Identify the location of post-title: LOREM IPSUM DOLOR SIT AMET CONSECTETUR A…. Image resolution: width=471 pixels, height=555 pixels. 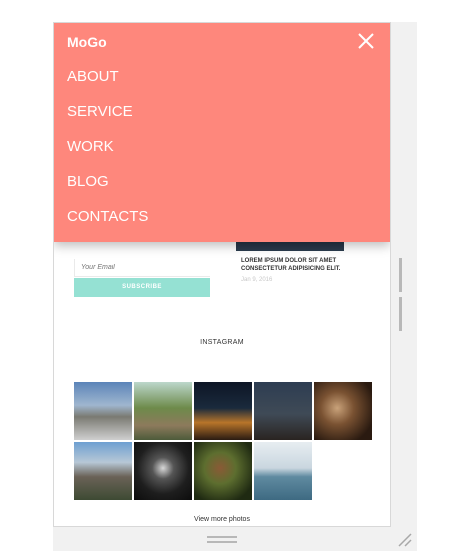
(306, 265).